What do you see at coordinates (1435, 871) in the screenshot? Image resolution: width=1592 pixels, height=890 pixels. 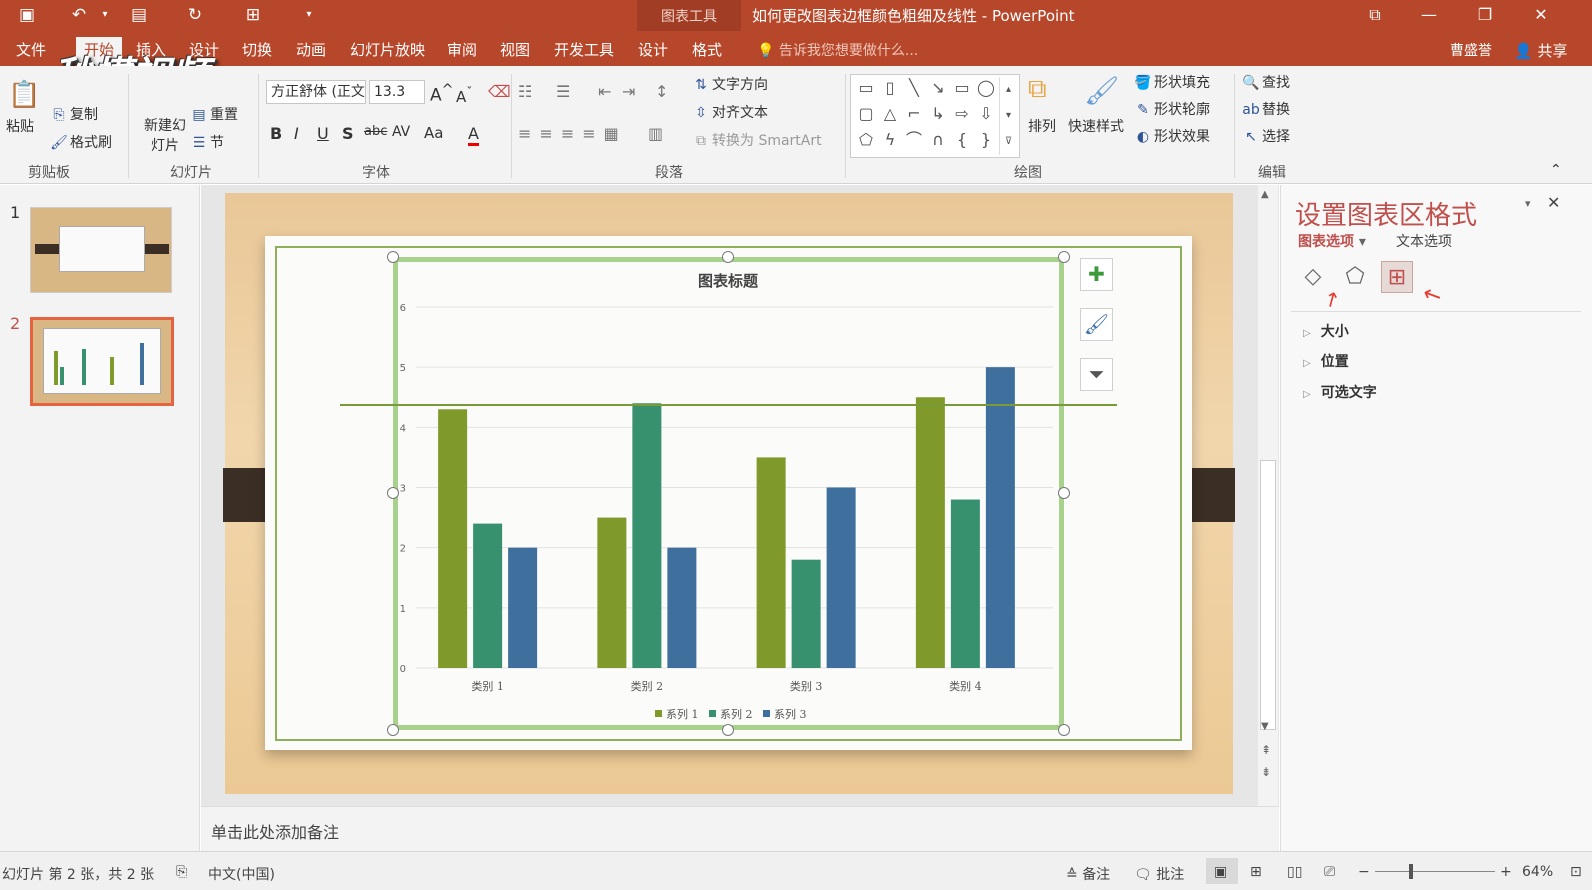 I see `zoom-slider` at bounding box center [1435, 871].